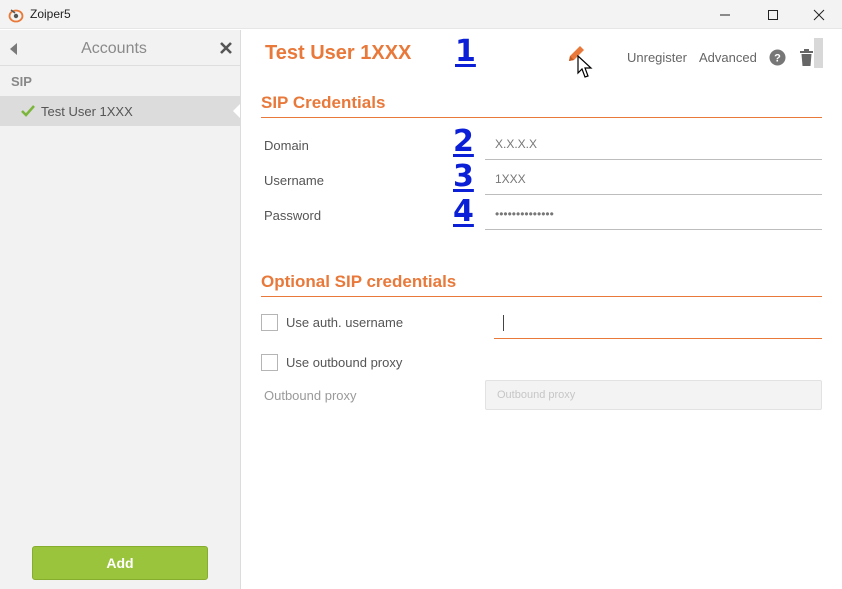  What do you see at coordinates (463, 211) in the screenshot?
I see `annotation-marker-4: 4` at bounding box center [463, 211].